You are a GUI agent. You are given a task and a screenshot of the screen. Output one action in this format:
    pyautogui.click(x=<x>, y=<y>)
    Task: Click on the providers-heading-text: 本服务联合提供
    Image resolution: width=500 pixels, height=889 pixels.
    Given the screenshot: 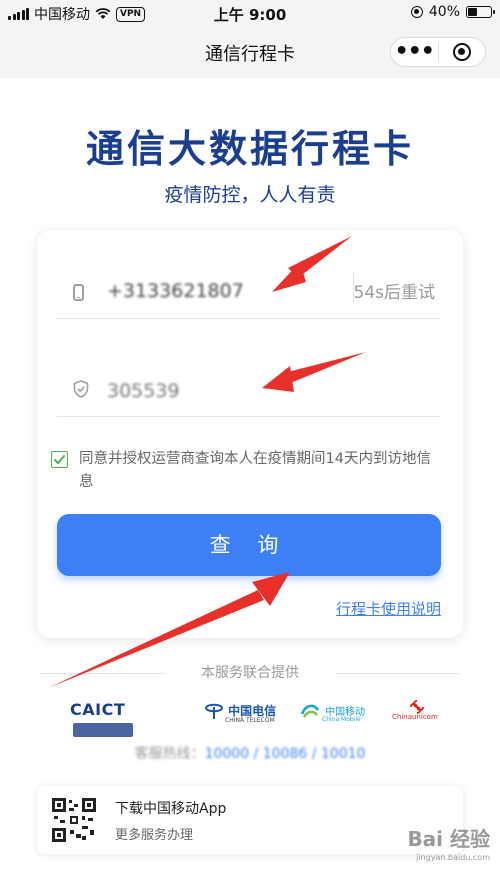 What is the action you would take?
    pyautogui.click(x=250, y=673)
    